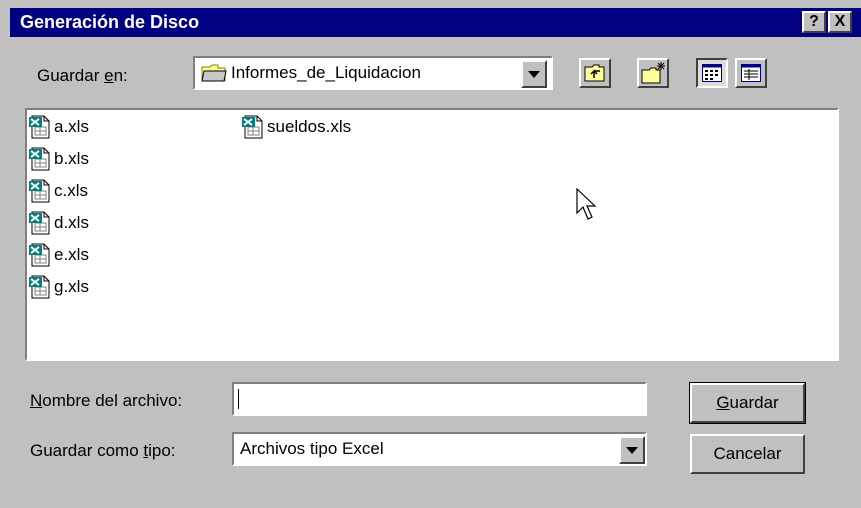 The image size is (861, 508). What do you see at coordinates (747, 454) in the screenshot?
I see `cancel-button: Cancelar` at bounding box center [747, 454].